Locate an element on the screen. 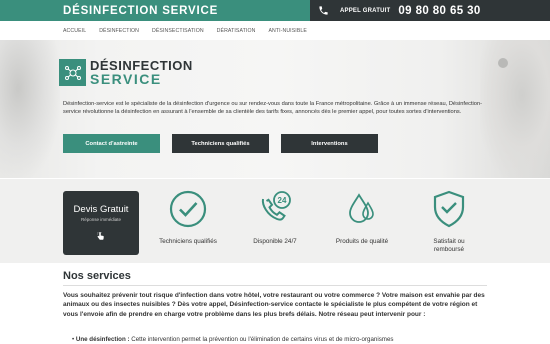  feature-techniciens: Techniciens qualifiés is located at coordinates (188, 217).